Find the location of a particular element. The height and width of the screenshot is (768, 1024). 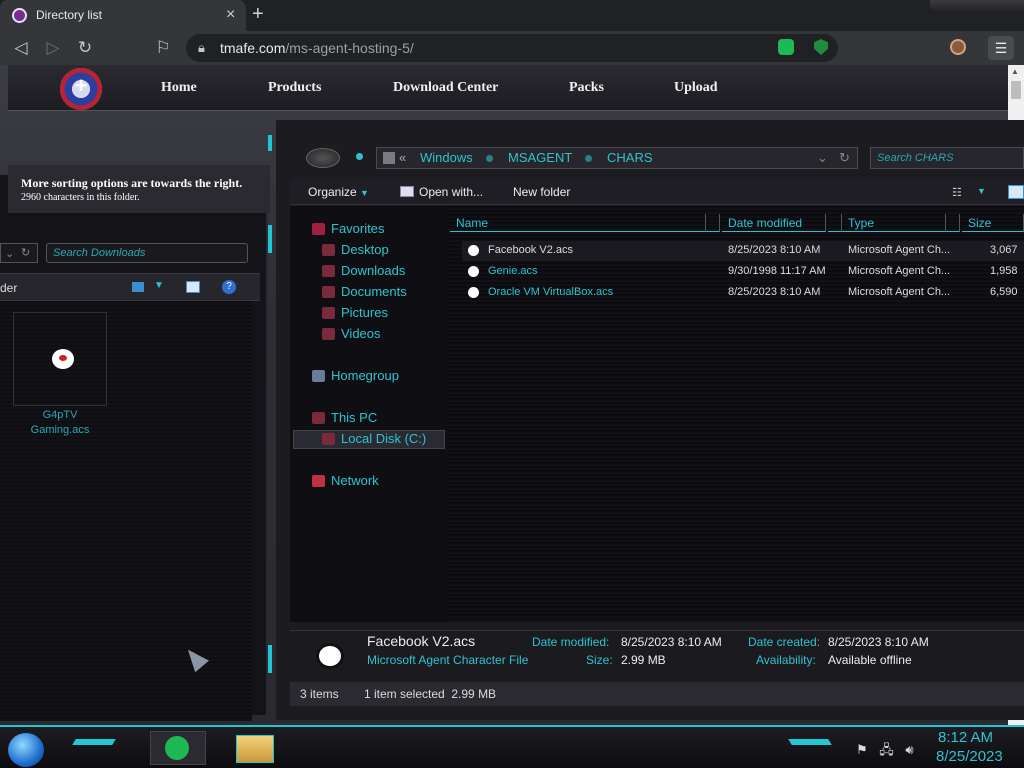

agent-character-icon is located at coordinates (330, 656).